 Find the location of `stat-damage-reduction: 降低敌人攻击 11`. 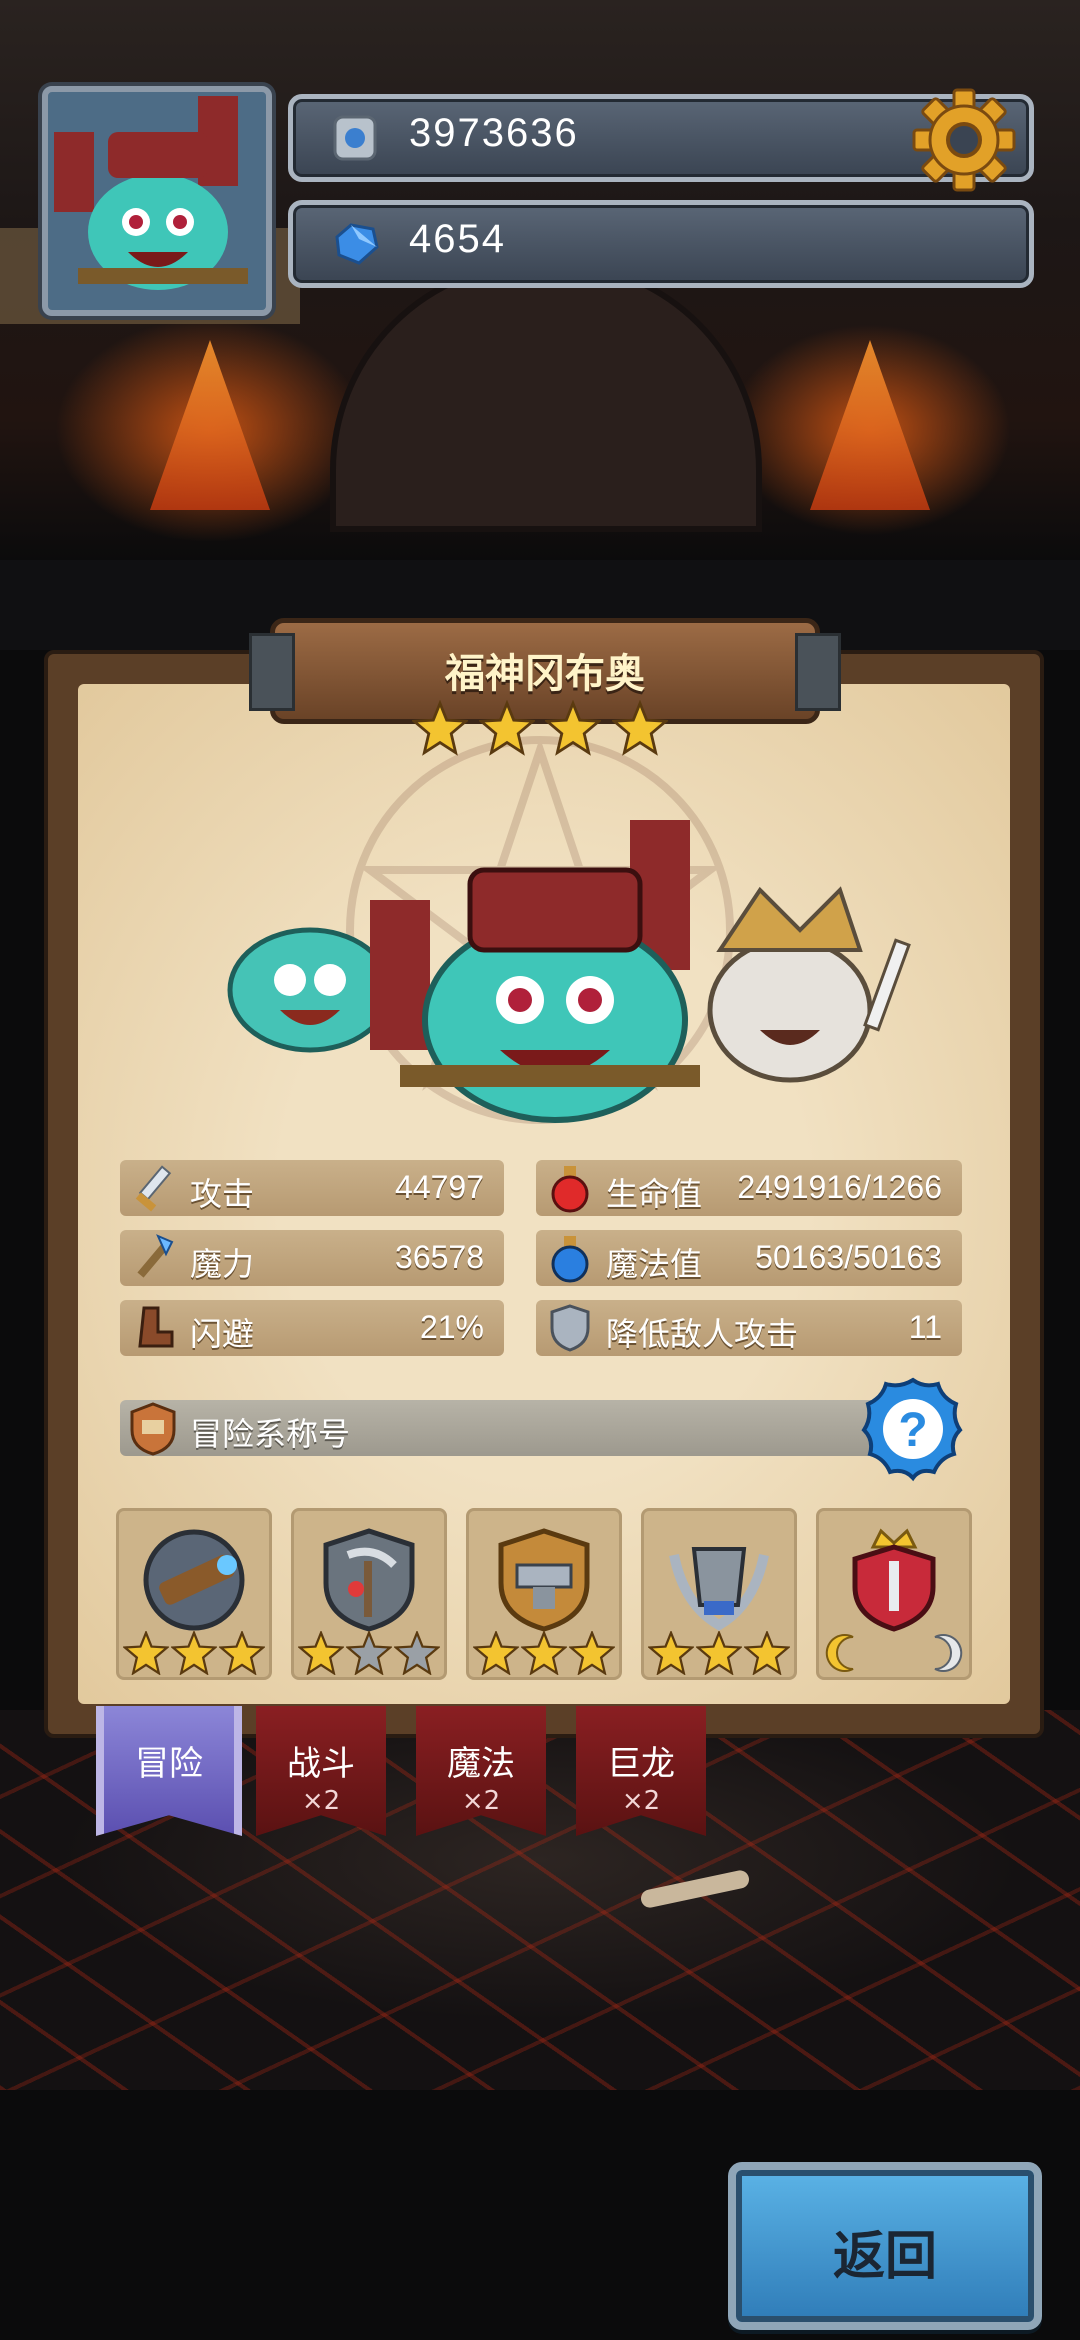

stat-damage-reduction: 降低敌人攻击 11 is located at coordinates (749, 1328).